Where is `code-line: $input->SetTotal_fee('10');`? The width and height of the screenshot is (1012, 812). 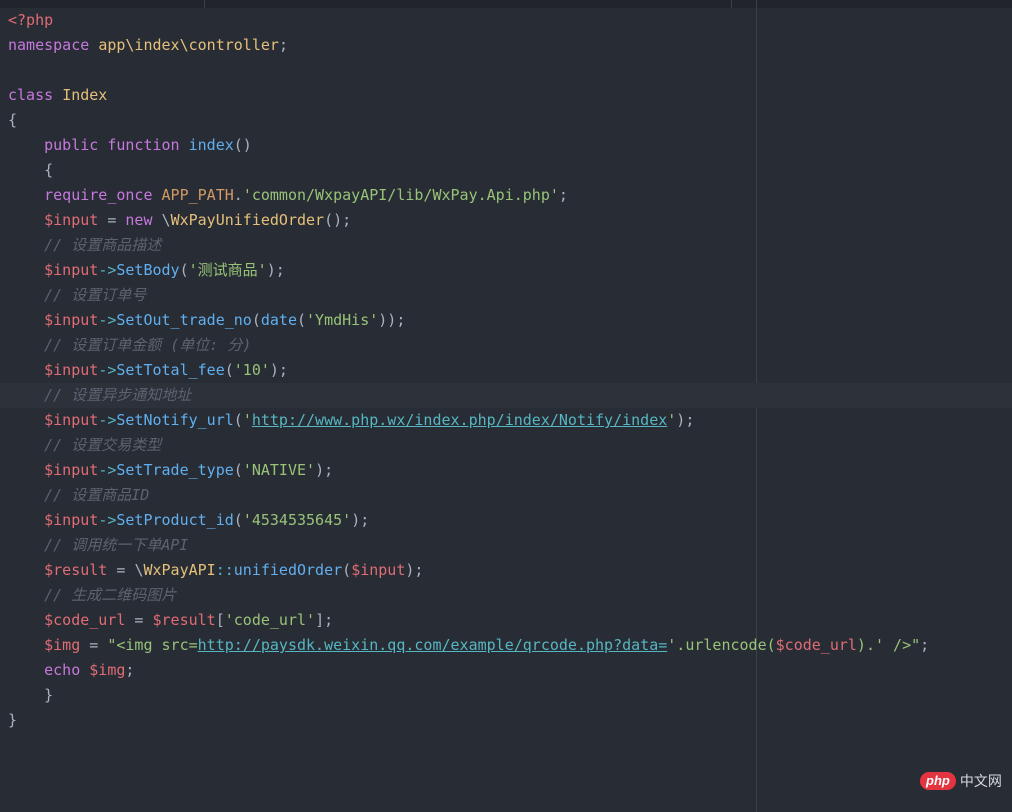 code-line: $input->SetTotal_fee('10'); is located at coordinates (506, 370).